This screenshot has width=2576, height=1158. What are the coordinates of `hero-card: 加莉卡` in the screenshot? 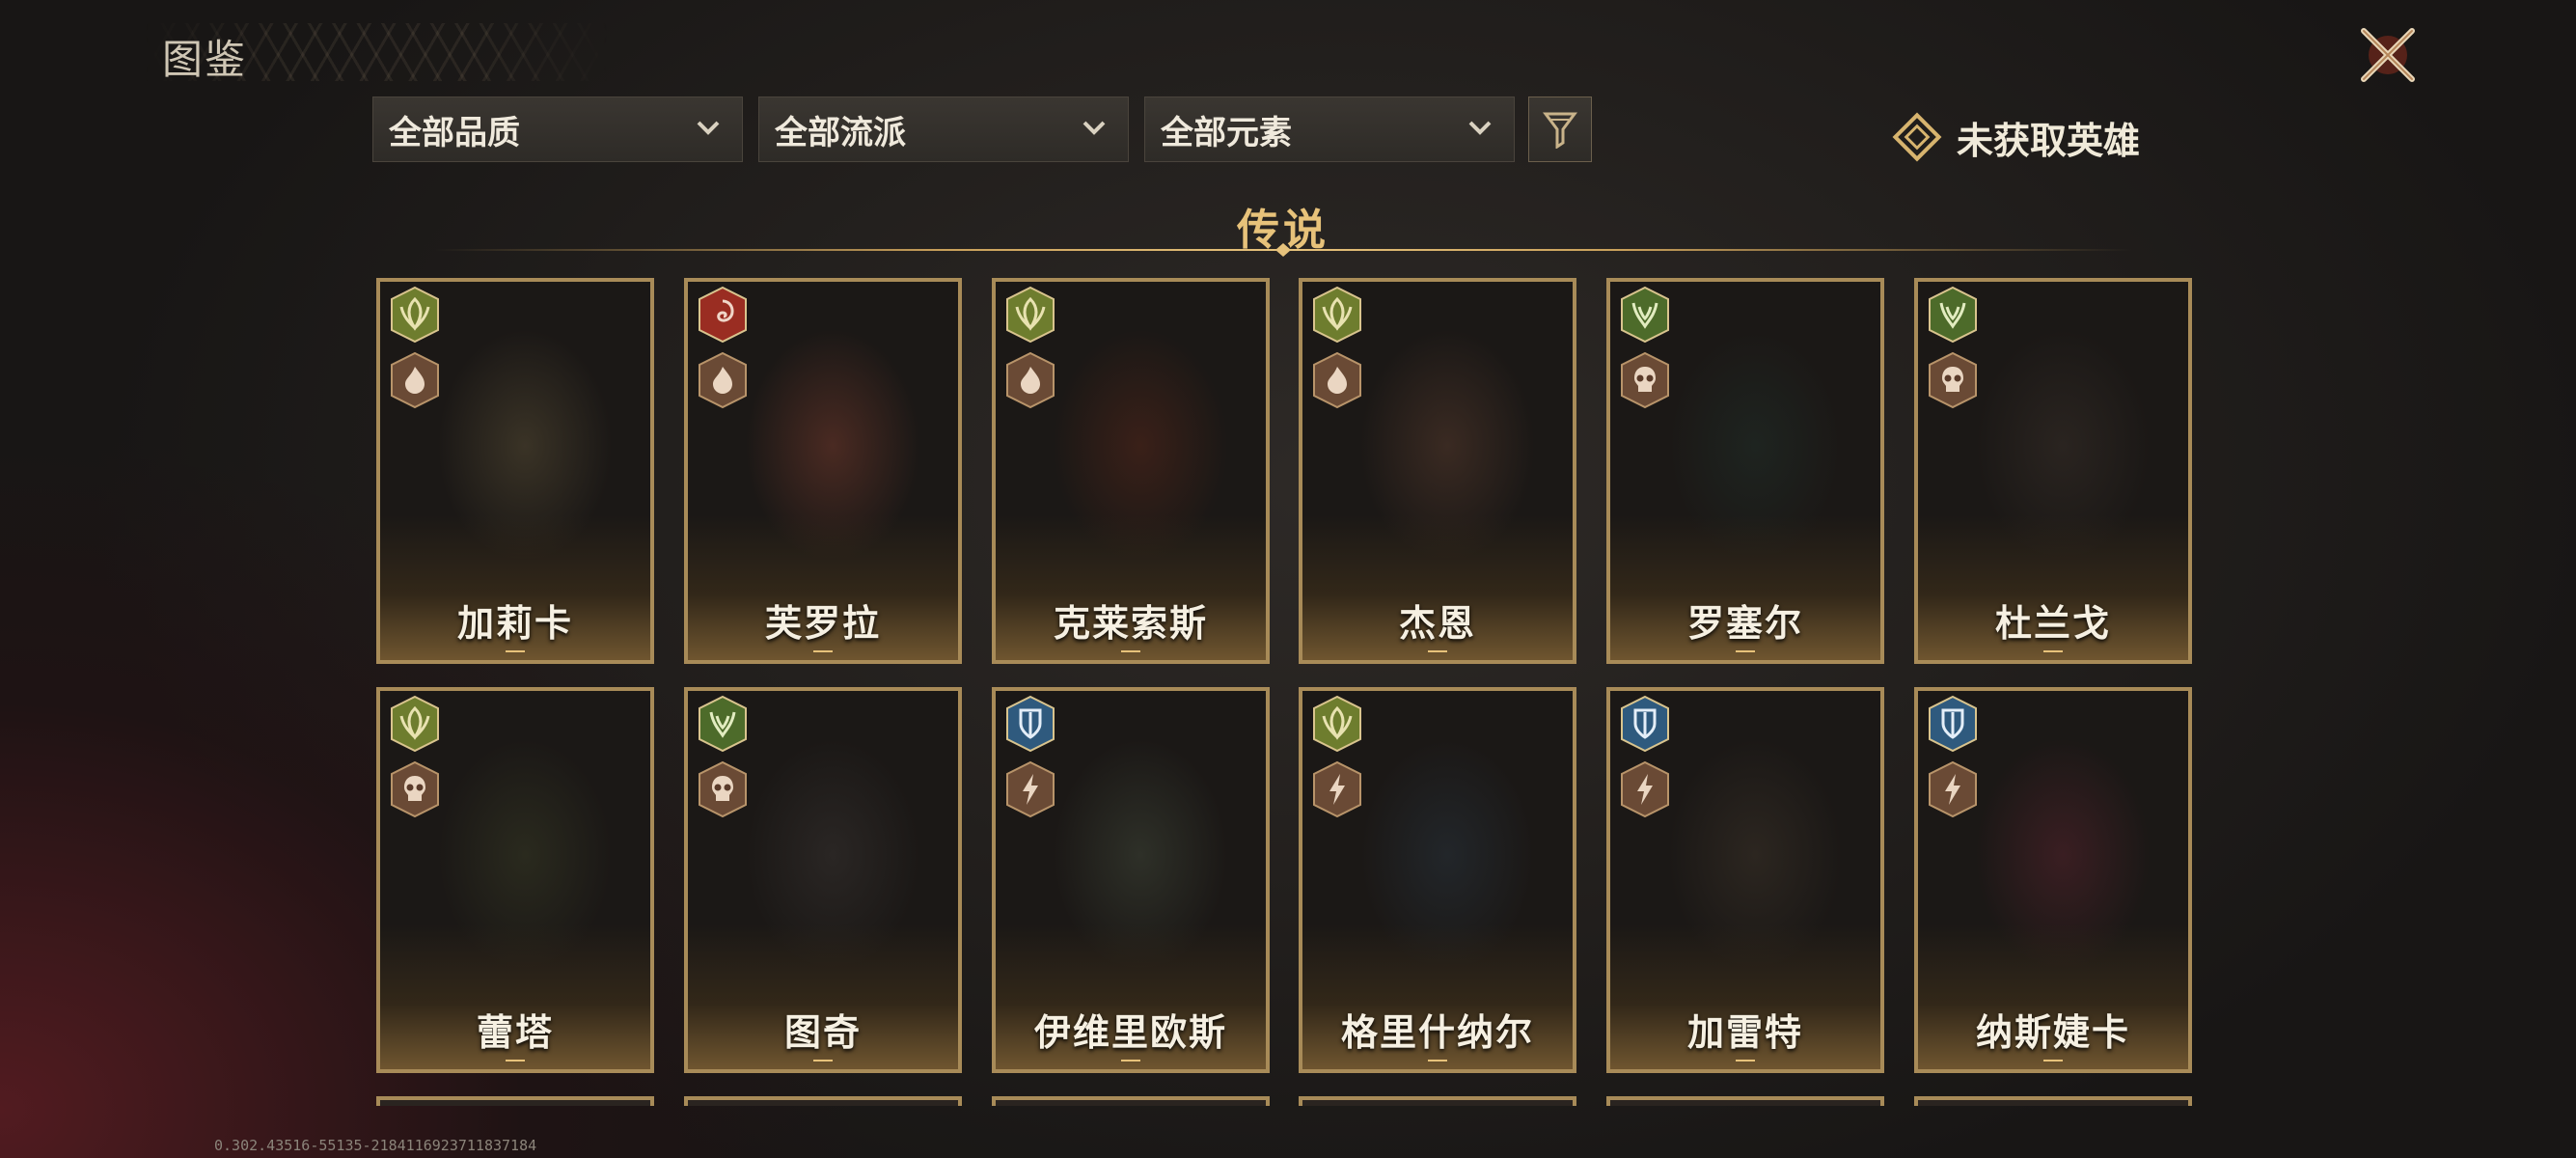 It's located at (515, 471).